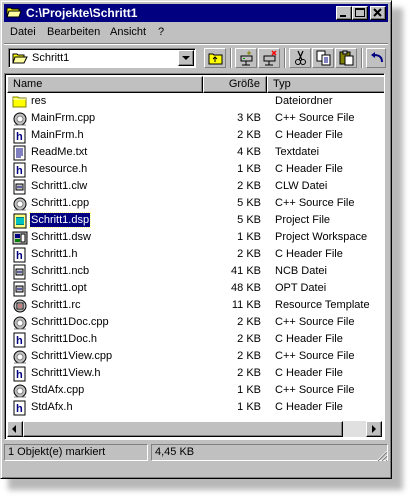  I want to click on paste-icon, so click(346, 58).